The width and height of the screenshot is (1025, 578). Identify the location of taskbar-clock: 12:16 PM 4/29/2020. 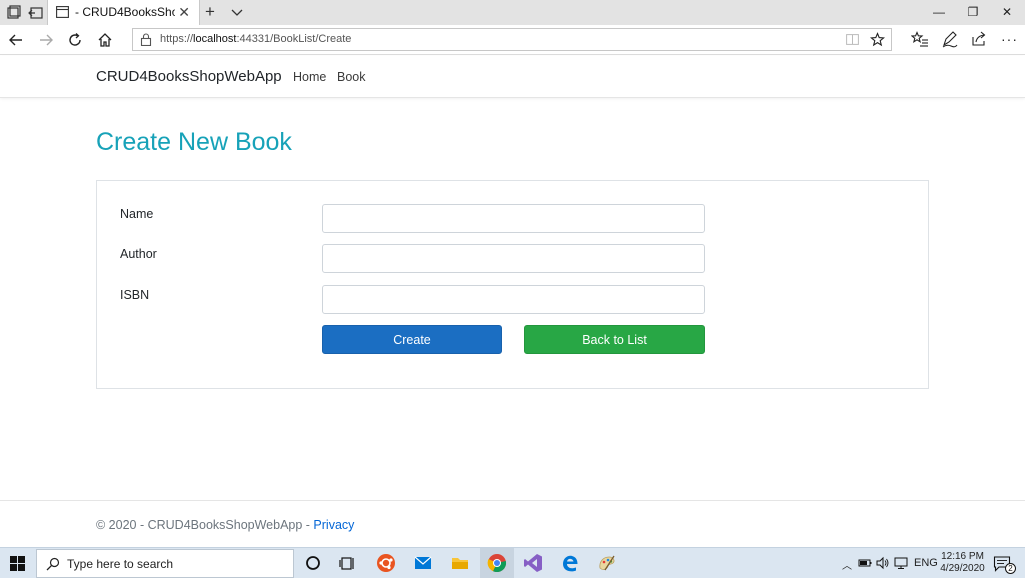
(962, 563).